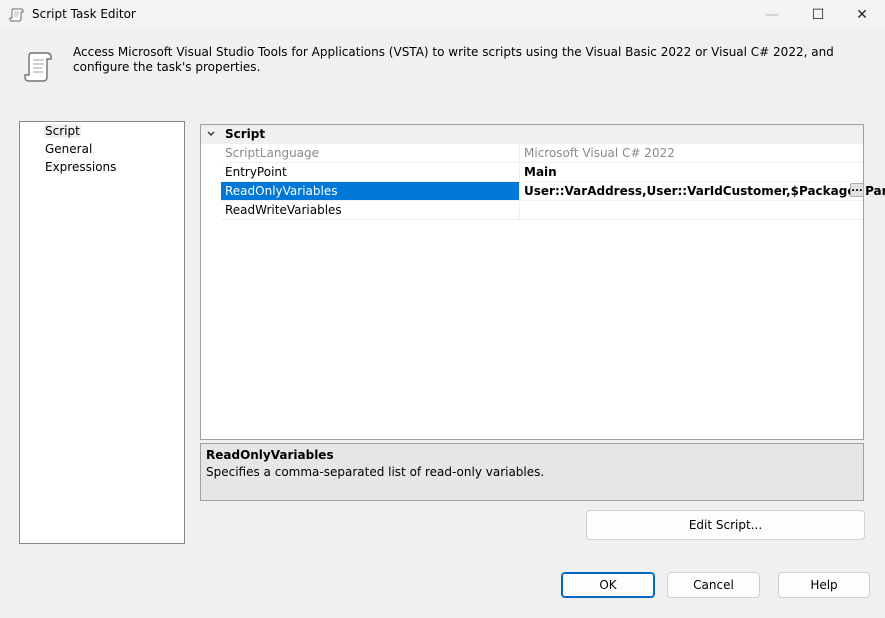 The width and height of the screenshot is (885, 618). Describe the element at coordinates (532, 134) in the screenshot. I see `category-row-script: Script` at that location.